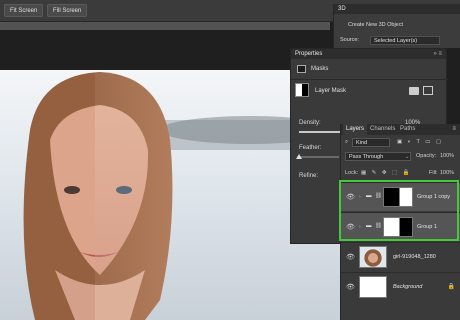  What do you see at coordinates (414, 257) in the screenshot?
I see `layer-name: girl-919048_1280` at bounding box center [414, 257].